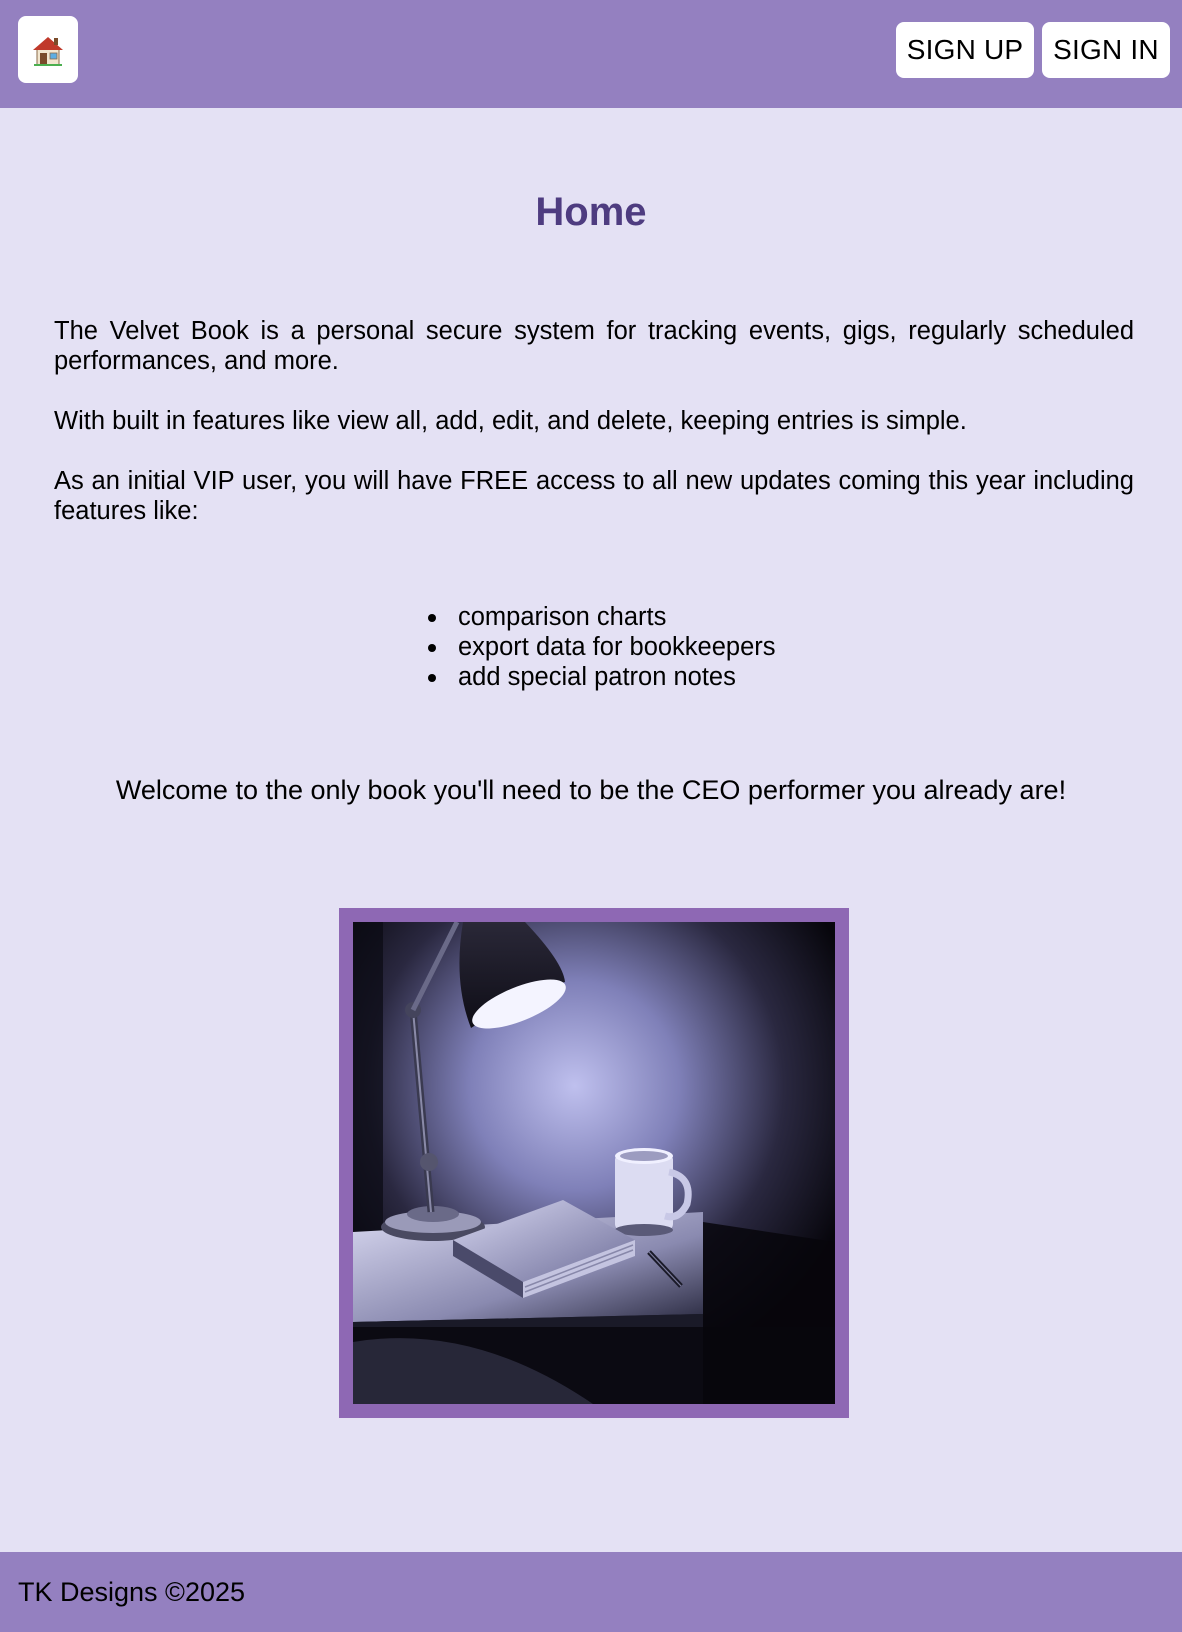  What do you see at coordinates (1106, 50) in the screenshot?
I see `sign-in-button: SIGN IN` at bounding box center [1106, 50].